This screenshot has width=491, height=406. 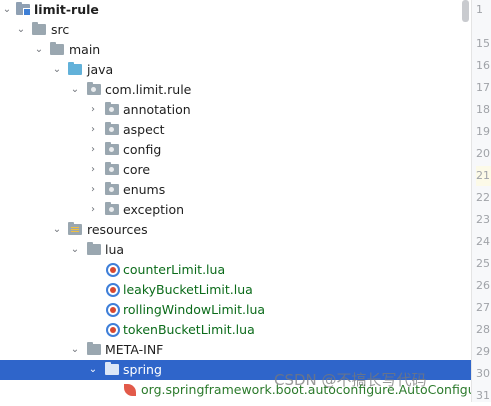 What do you see at coordinates (235, 70) in the screenshot?
I see `tree-row-java: ⌄ java` at bounding box center [235, 70].